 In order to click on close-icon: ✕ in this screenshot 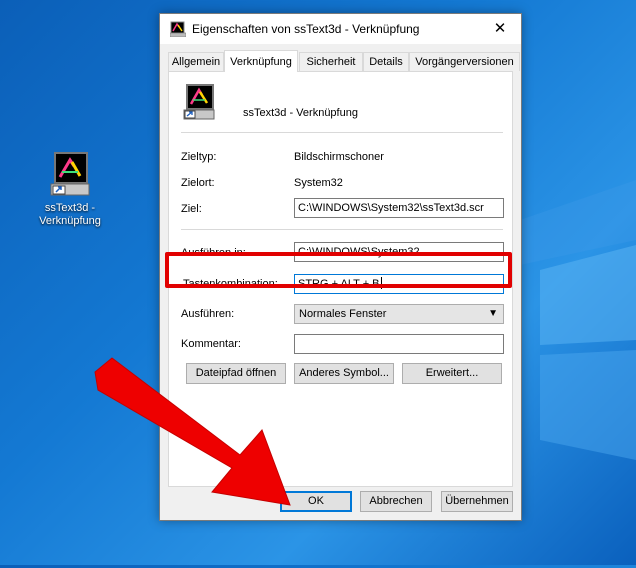, I will do `click(500, 29)`.